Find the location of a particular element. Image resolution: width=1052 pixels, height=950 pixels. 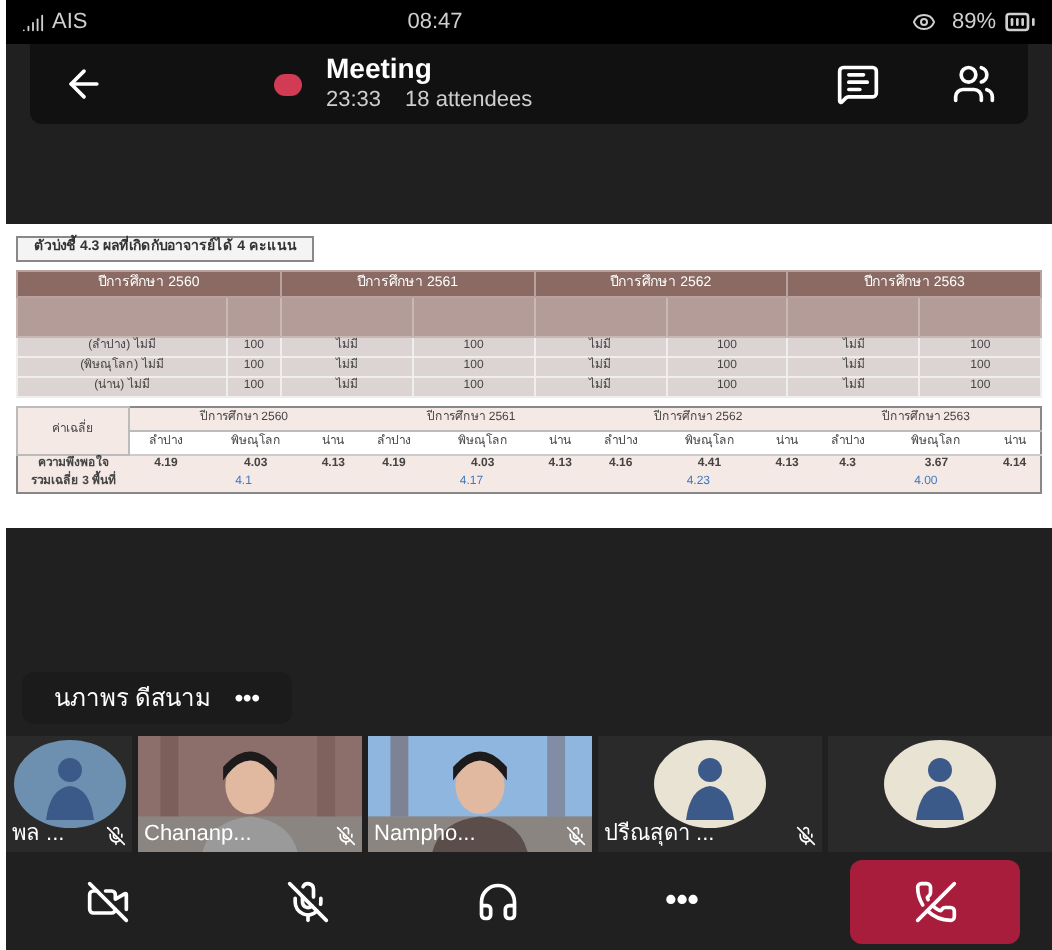

call-duration: 23:33 is located at coordinates (354, 101).